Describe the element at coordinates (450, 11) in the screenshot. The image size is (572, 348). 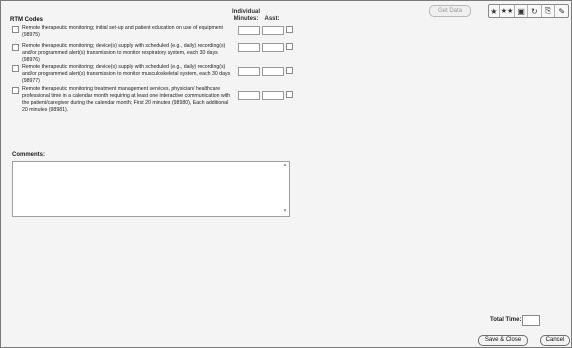
I see `get-data-button: Get Data` at that location.